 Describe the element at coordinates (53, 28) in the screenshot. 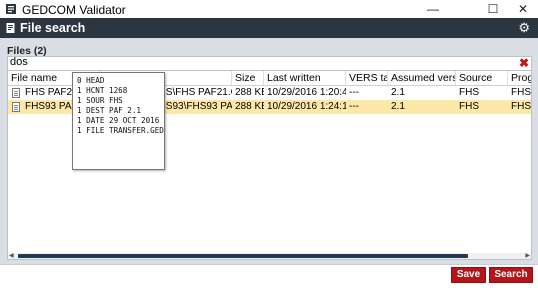

I see `page-title: File search` at that location.